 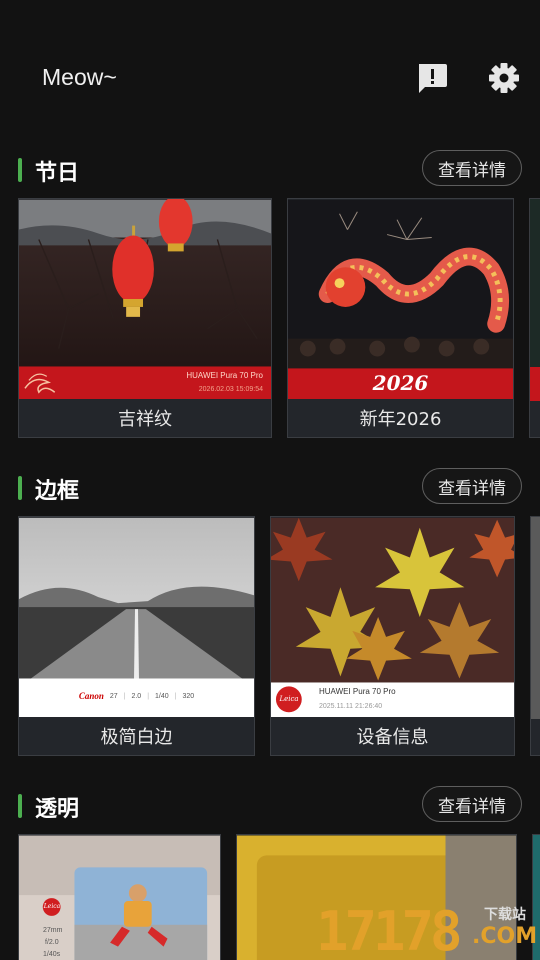 What do you see at coordinates (136, 736) in the screenshot?
I see `card-label: 极简白边` at bounding box center [136, 736].